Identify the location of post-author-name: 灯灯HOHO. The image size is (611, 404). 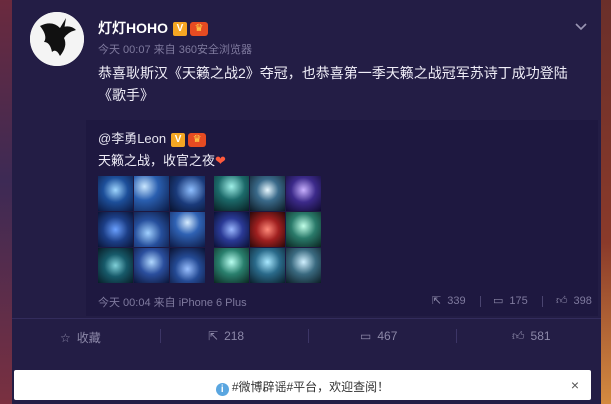
(133, 28).